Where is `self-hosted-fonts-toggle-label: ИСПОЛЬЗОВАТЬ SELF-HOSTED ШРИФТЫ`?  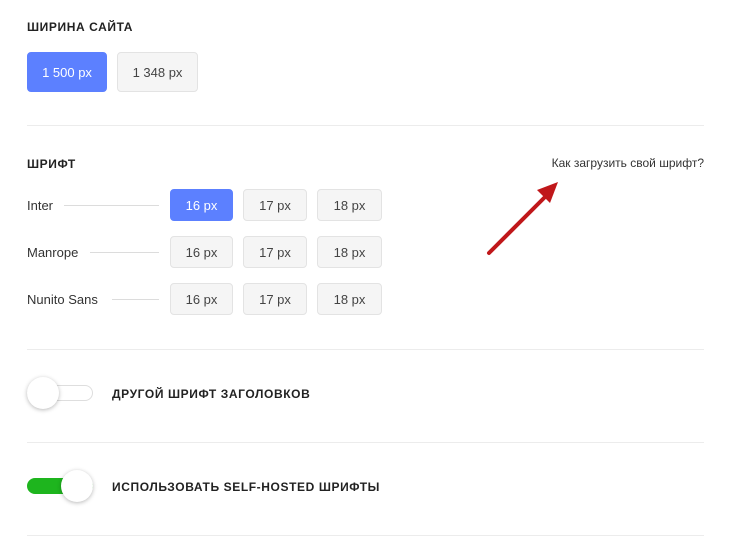
self-hosted-fonts-toggle-label: ИСПОЛЬЗОВАТЬ SELF-HOSTED ШРИФТЫ is located at coordinates (246, 487).